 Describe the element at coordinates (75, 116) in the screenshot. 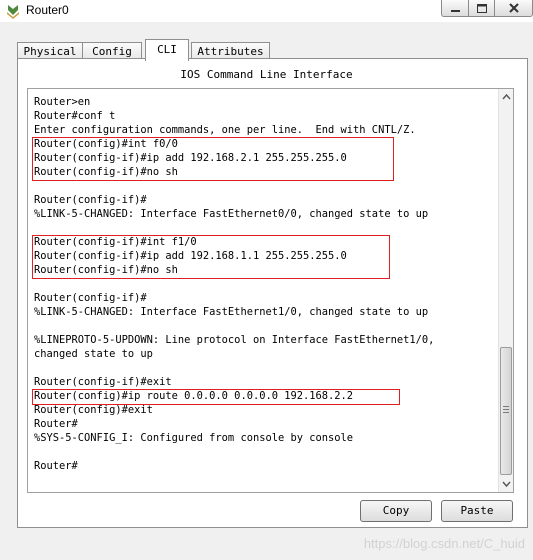

I see `console-line: Router#conf t` at that location.